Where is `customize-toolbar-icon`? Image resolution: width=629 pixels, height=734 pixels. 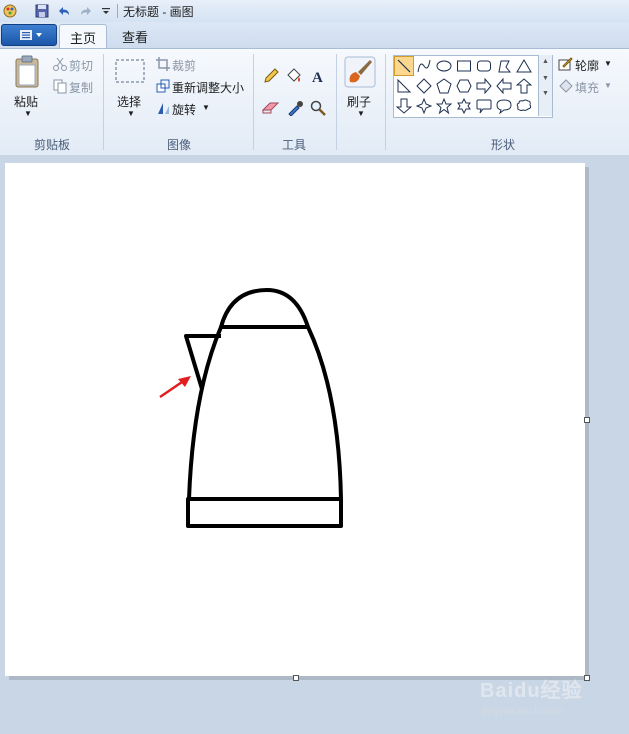 customize-toolbar-icon is located at coordinates (106, 11).